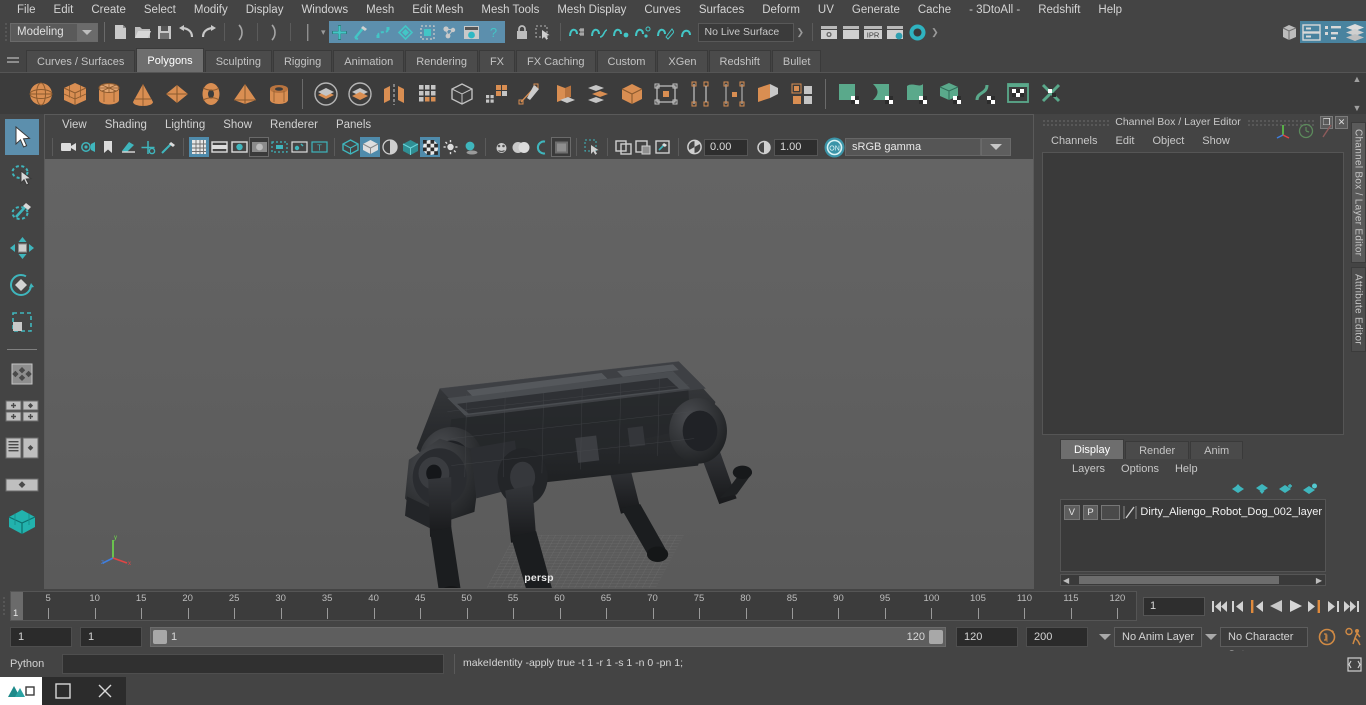 The width and height of the screenshot is (1366, 705). Describe the element at coordinates (186, 32) in the screenshot. I see `undo-icon` at that location.